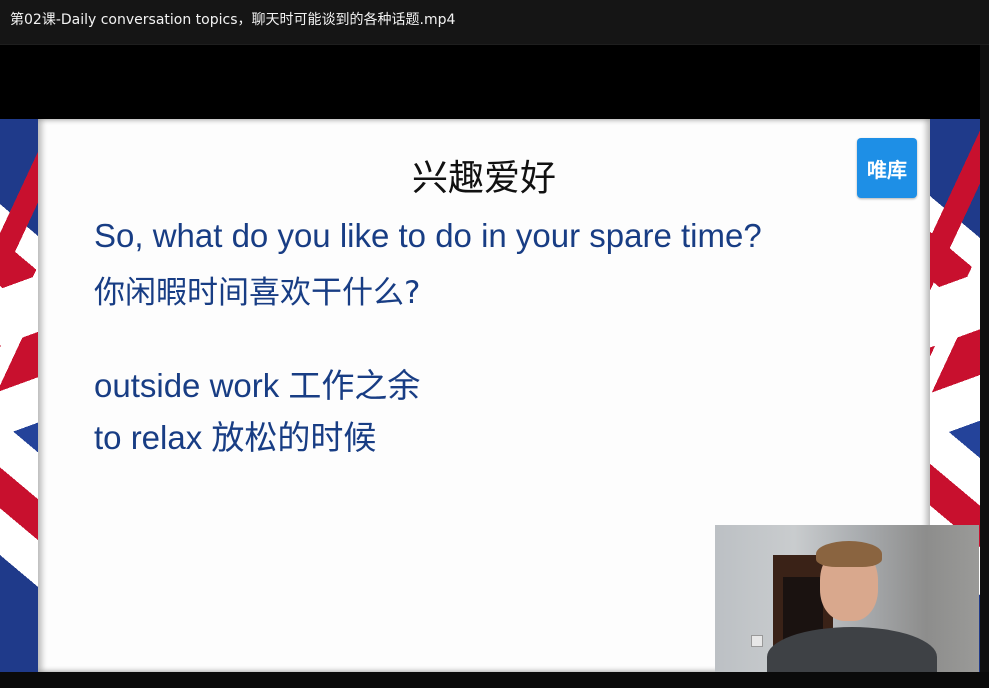  I want to click on webcam-overlay, so click(847, 598).